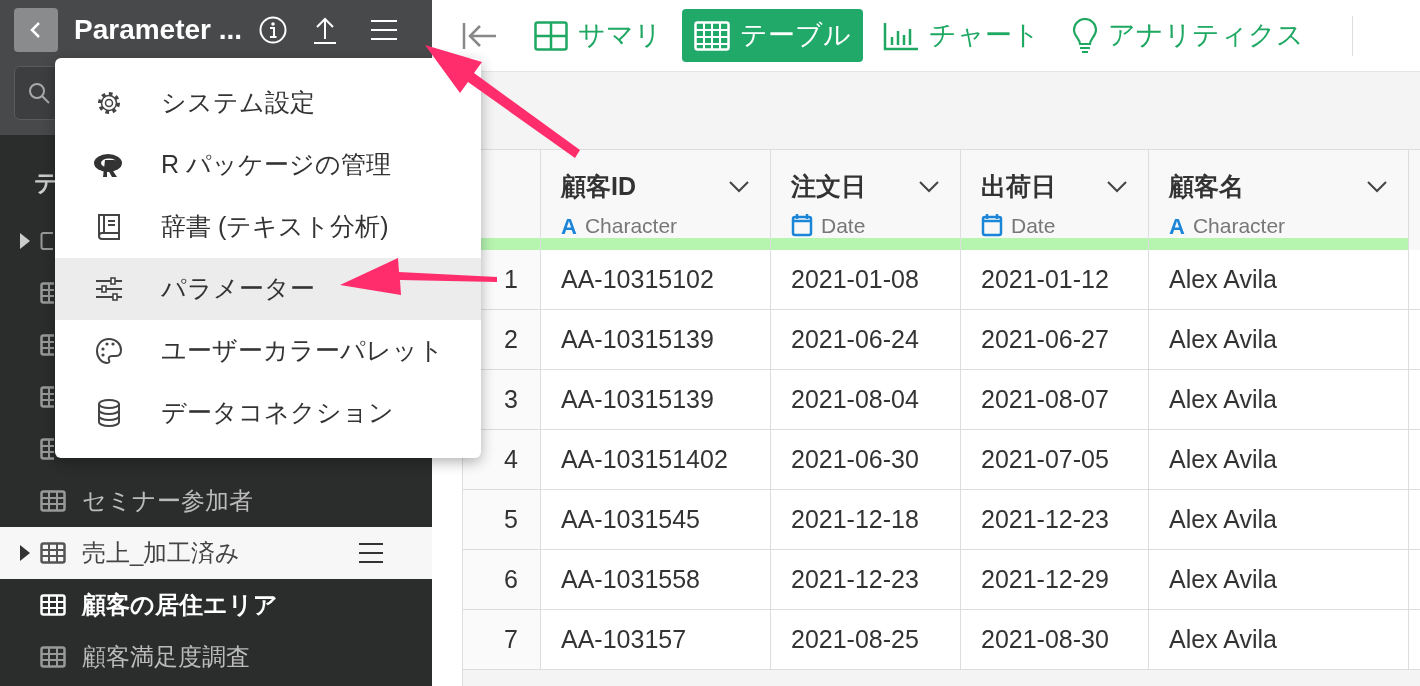 This screenshot has width=1420, height=686. Describe the element at coordinates (866, 460) in the screenshot. I see `table-cell: 2021-06-30` at that location.